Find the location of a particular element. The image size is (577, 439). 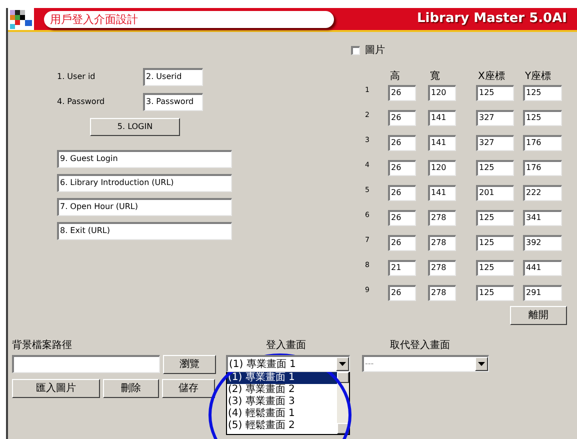

input-field: 341 is located at coordinates (542, 218).